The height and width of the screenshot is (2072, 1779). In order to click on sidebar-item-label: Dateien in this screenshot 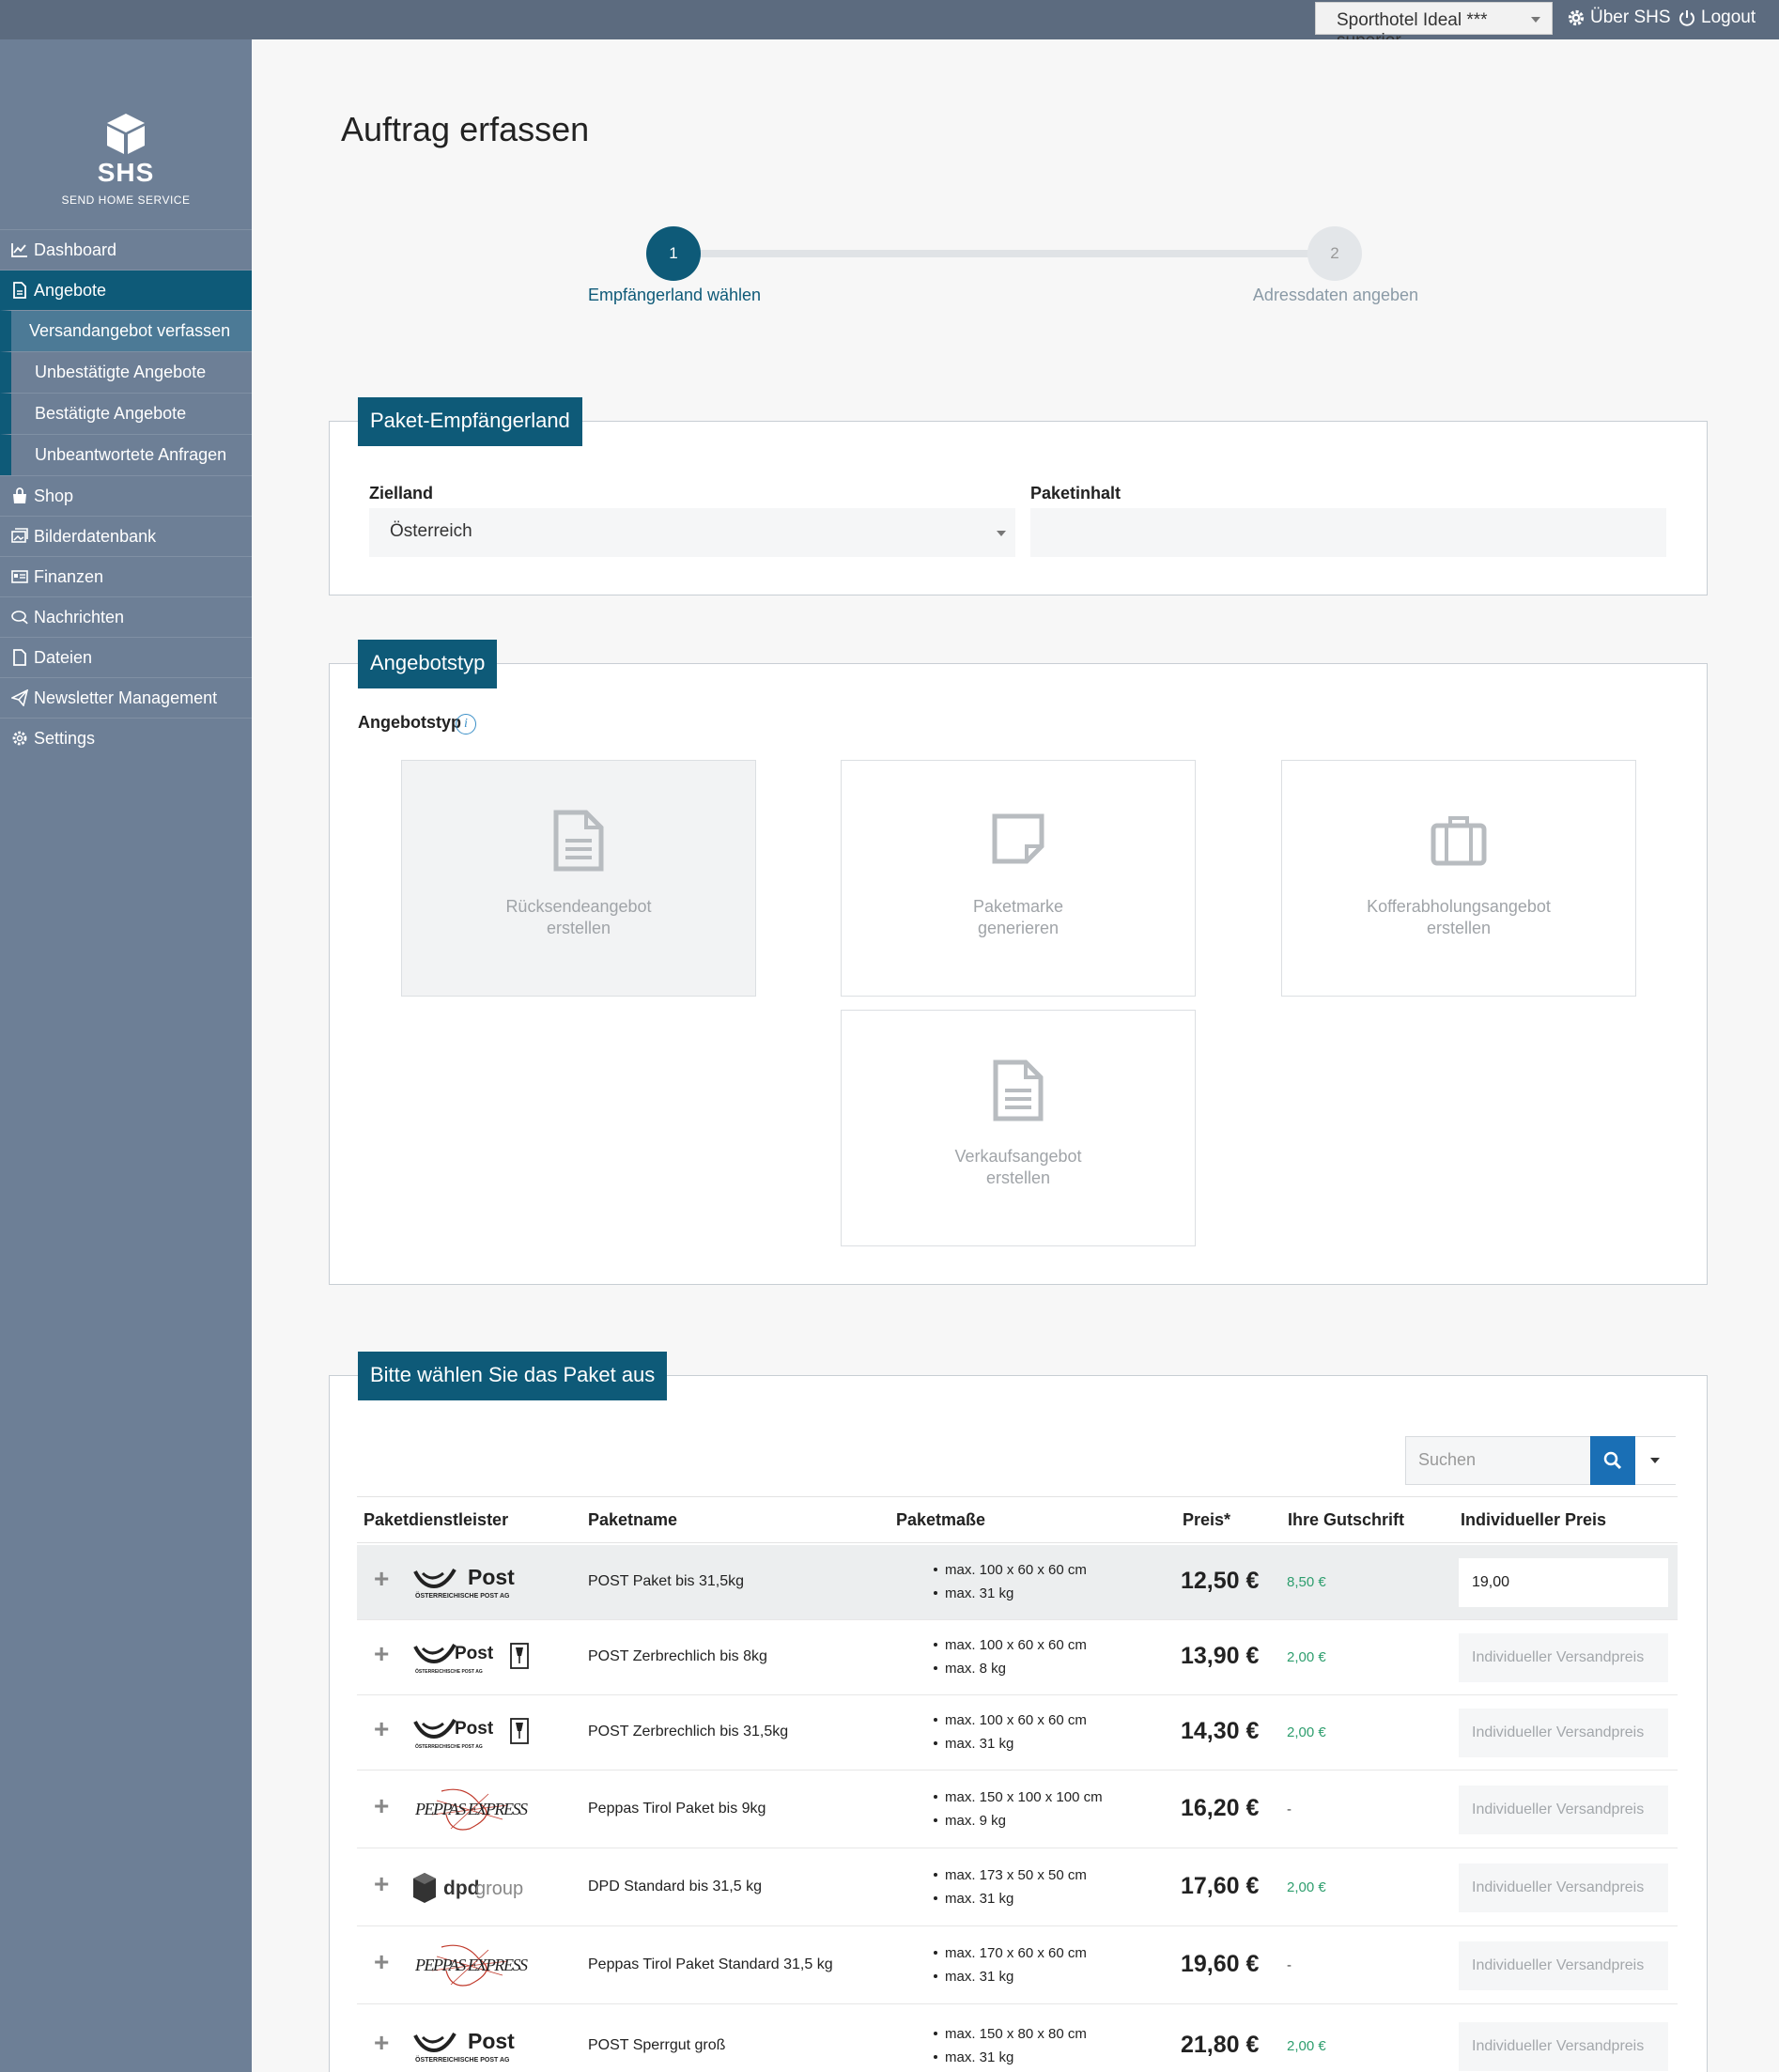, I will do `click(64, 657)`.